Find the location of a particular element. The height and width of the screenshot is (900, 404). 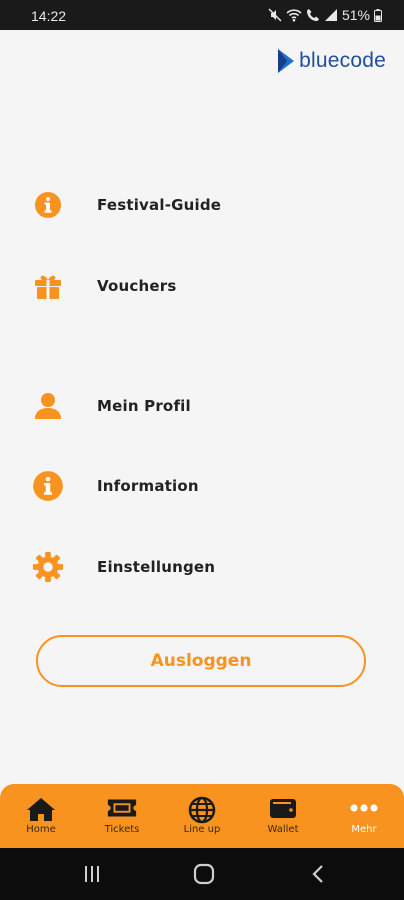

wallet-icon is located at coordinates (283, 809).